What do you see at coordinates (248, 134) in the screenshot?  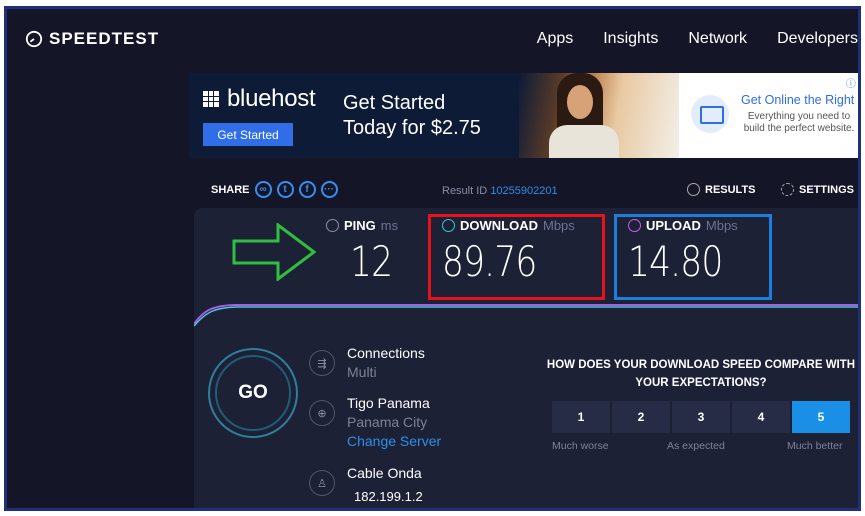 I see `ad-get-started-button: Get Started` at bounding box center [248, 134].